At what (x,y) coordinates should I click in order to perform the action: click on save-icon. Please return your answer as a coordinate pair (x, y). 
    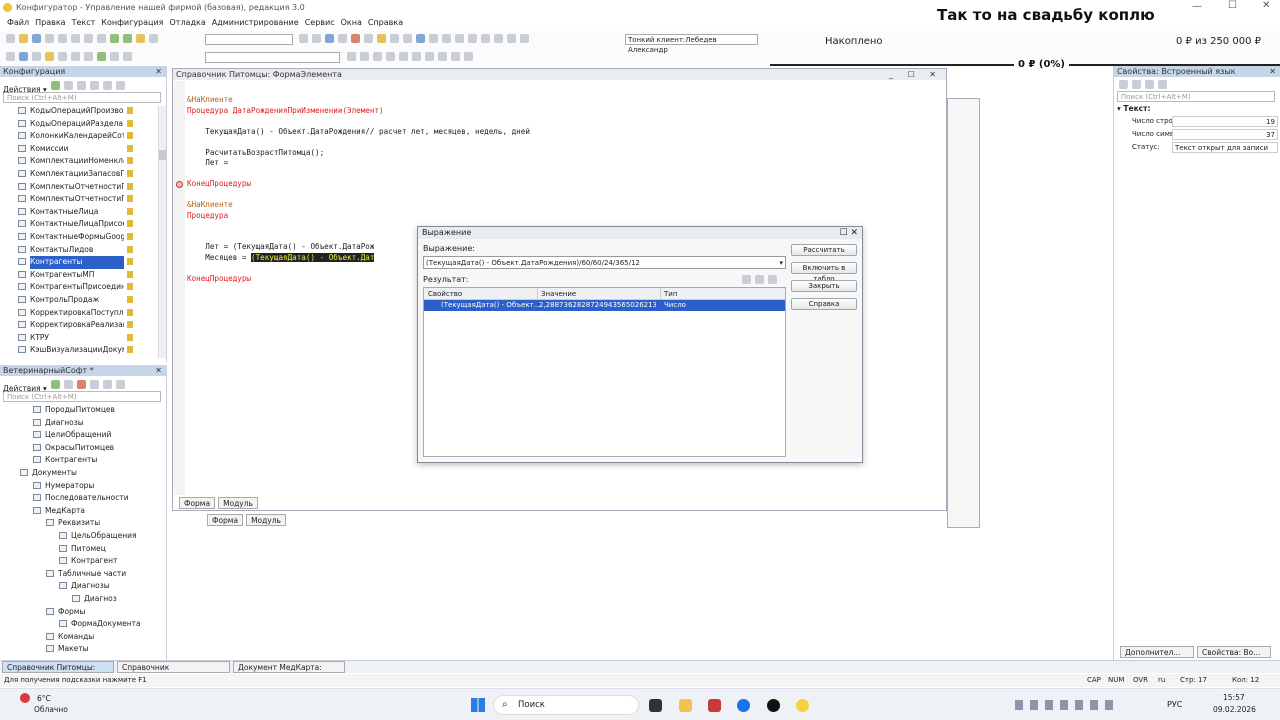
    Looking at the image, I should click on (36, 38).